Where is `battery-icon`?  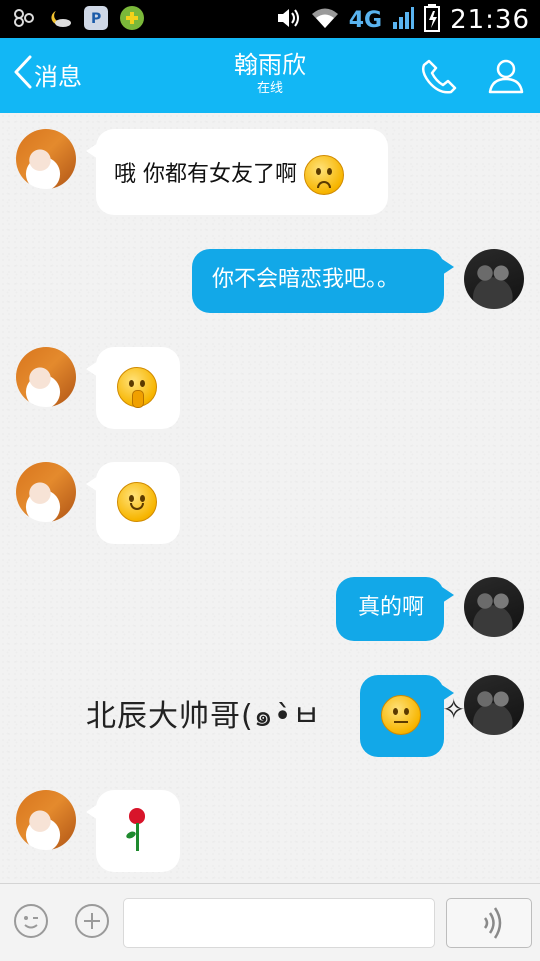
battery-icon is located at coordinates (432, 20).